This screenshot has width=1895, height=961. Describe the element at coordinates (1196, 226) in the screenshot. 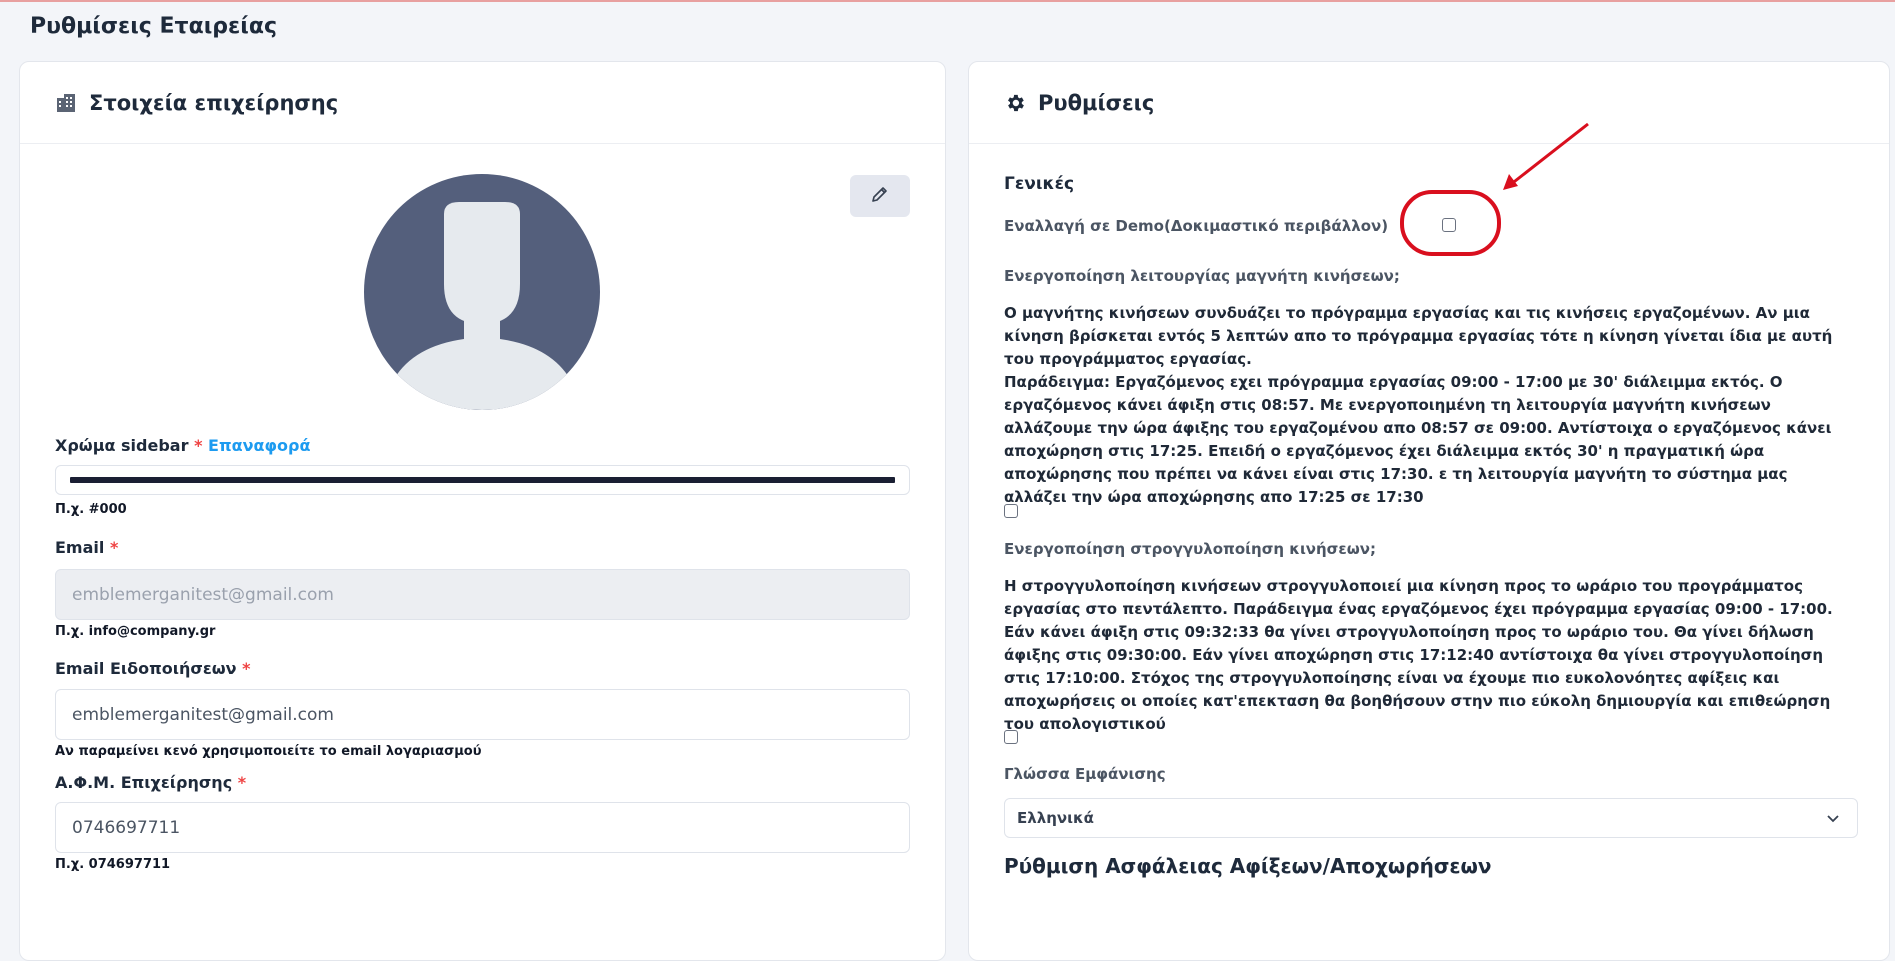

I see `demo-toggle-label: Εναλλαγή σε Demo(Δοκιμαστικό περιβάλλον)` at that location.